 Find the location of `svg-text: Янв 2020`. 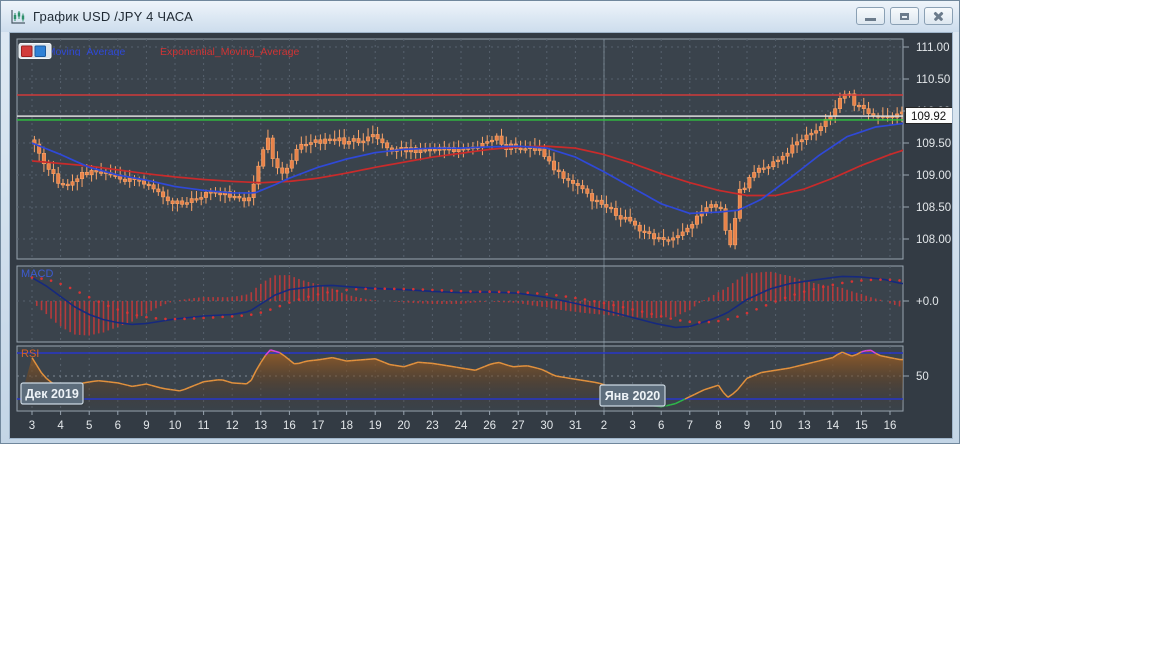

svg-text: Янв 2020 is located at coordinates (633, 396).